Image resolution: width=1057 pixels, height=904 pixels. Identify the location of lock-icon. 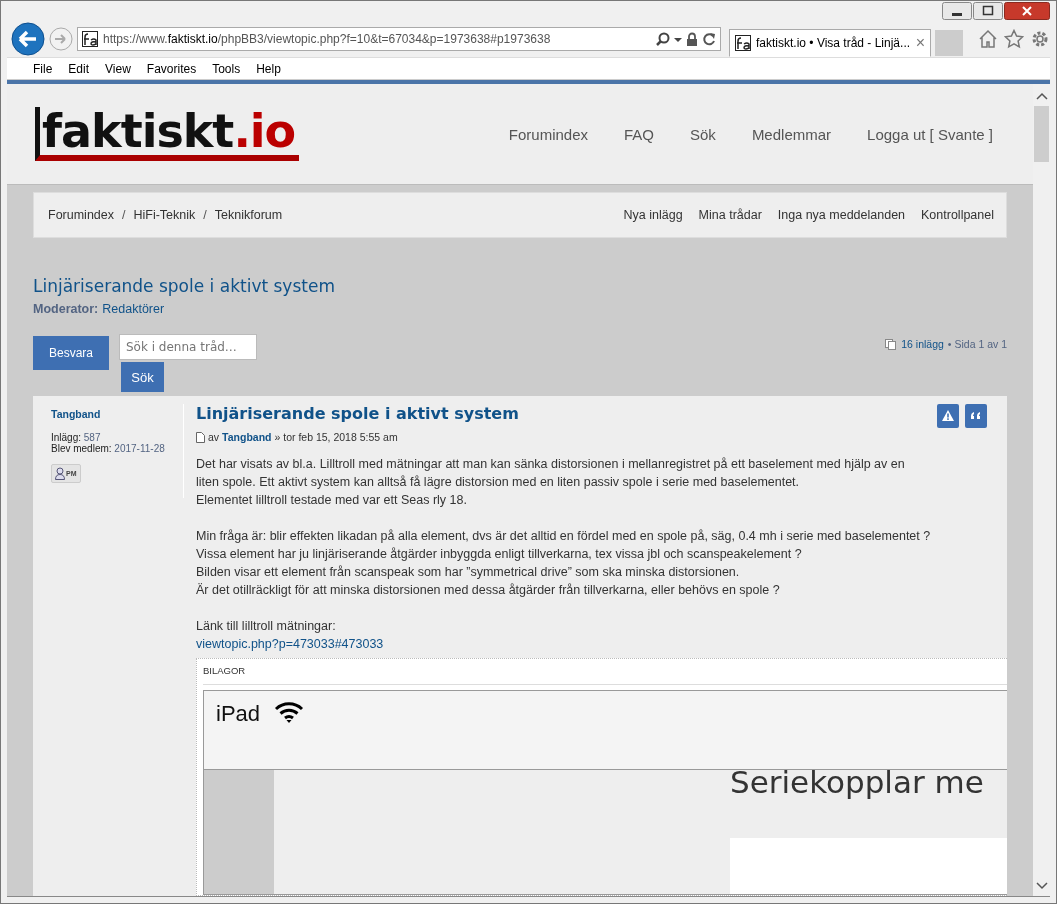
(692, 39).